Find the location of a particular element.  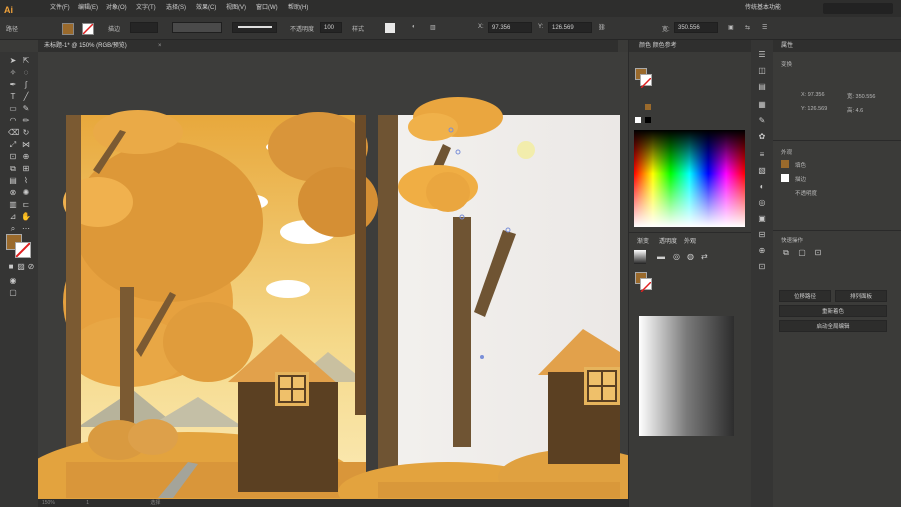

pen-tool-icon: ✒ is located at coordinates (13, 85).